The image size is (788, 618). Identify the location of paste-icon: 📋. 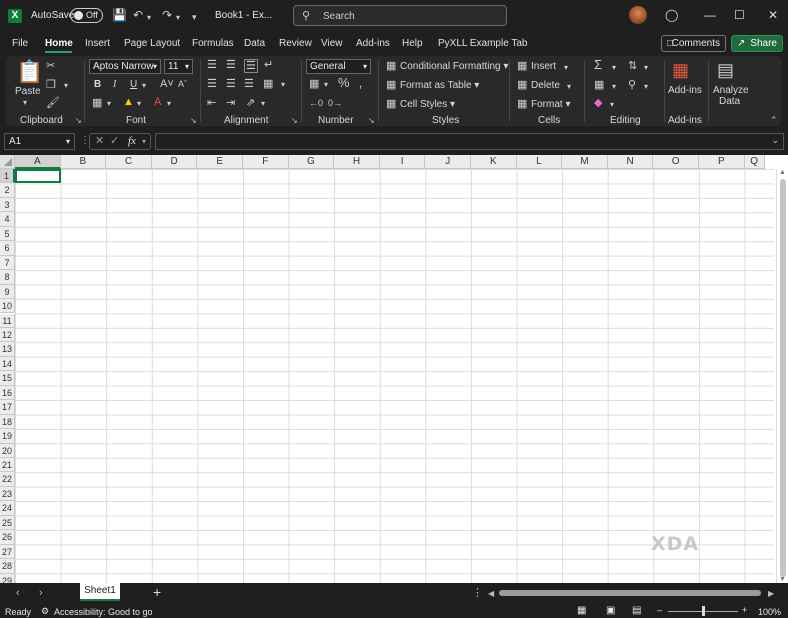
(29, 72).